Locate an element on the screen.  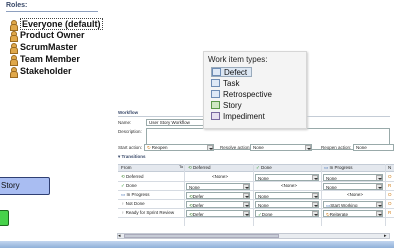
not-done-icon: ♀ is located at coordinates (123, 203).